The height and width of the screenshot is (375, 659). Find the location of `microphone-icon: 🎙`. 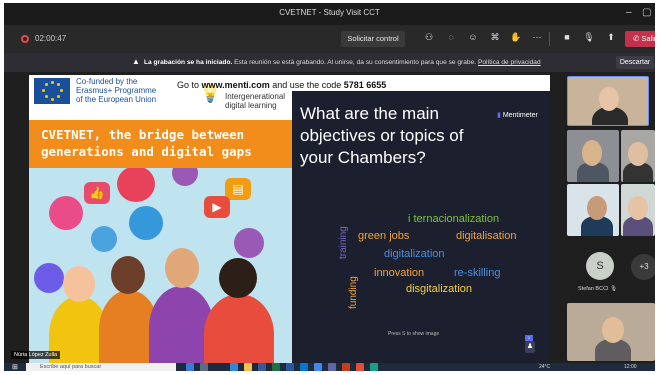

microphone-icon: 🎙 is located at coordinates (589, 37).